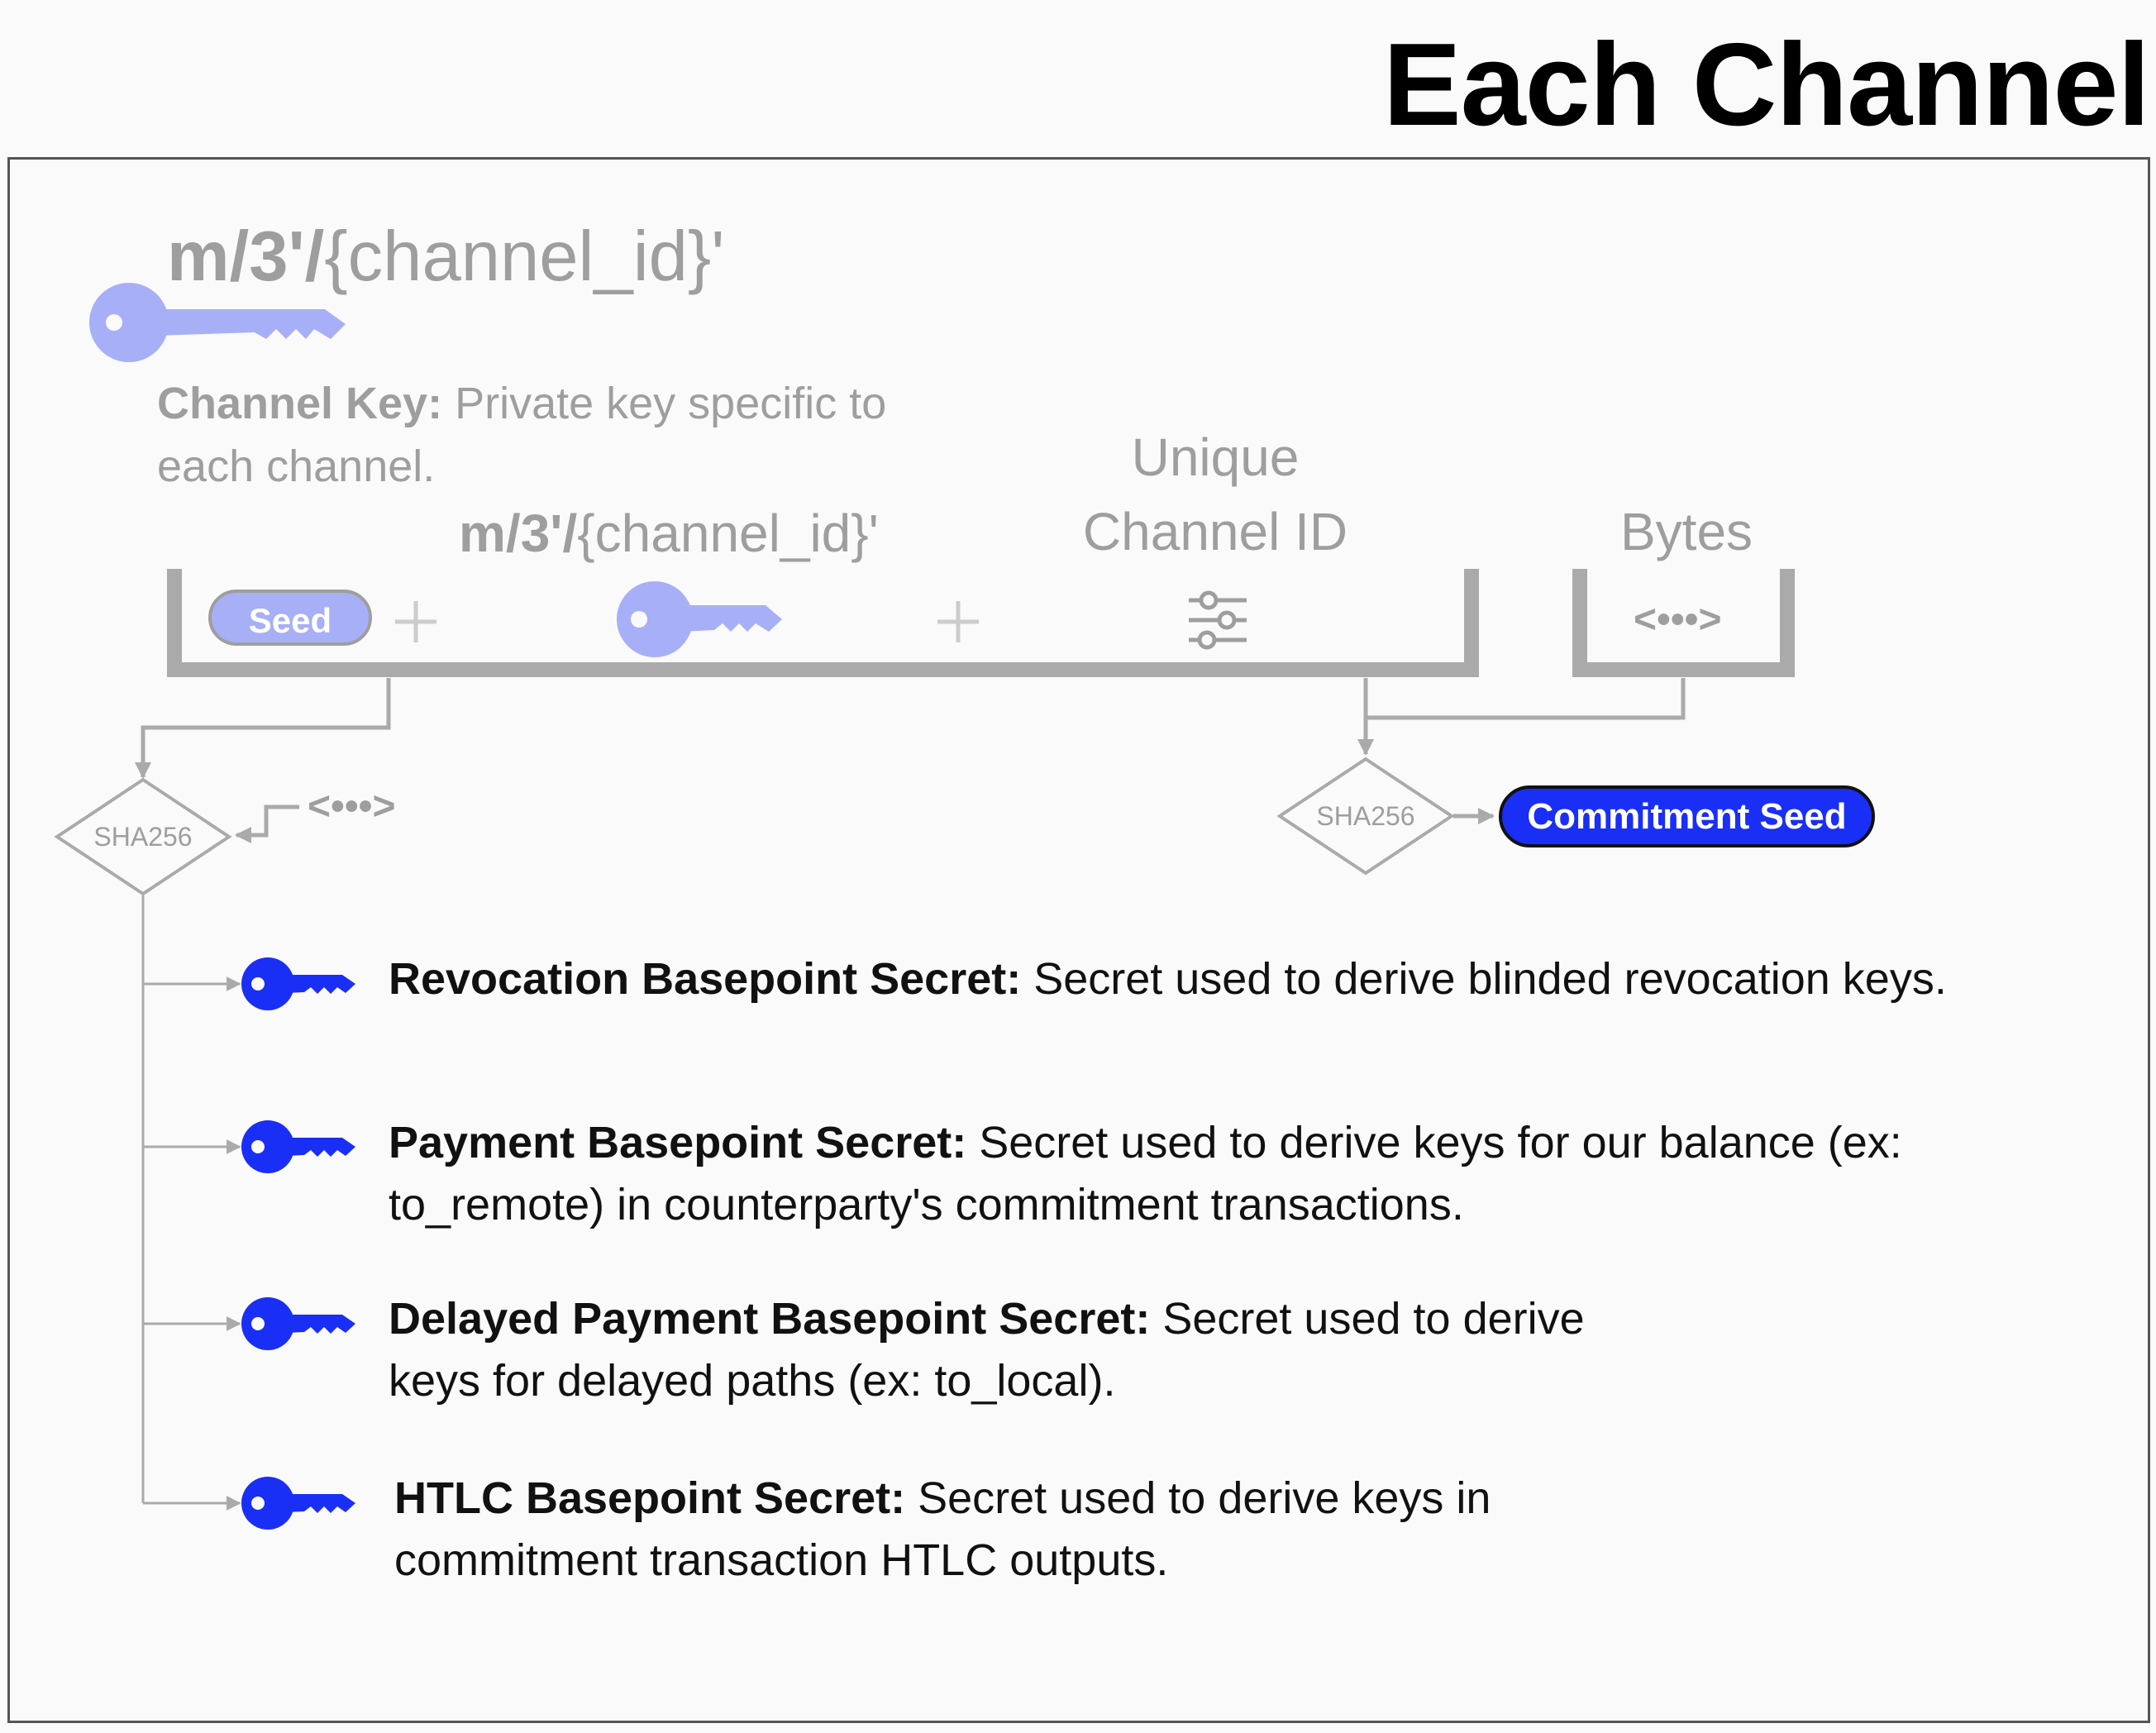 The image size is (2156, 1733). I want to click on connector-side-bytes, so click(267, 823).